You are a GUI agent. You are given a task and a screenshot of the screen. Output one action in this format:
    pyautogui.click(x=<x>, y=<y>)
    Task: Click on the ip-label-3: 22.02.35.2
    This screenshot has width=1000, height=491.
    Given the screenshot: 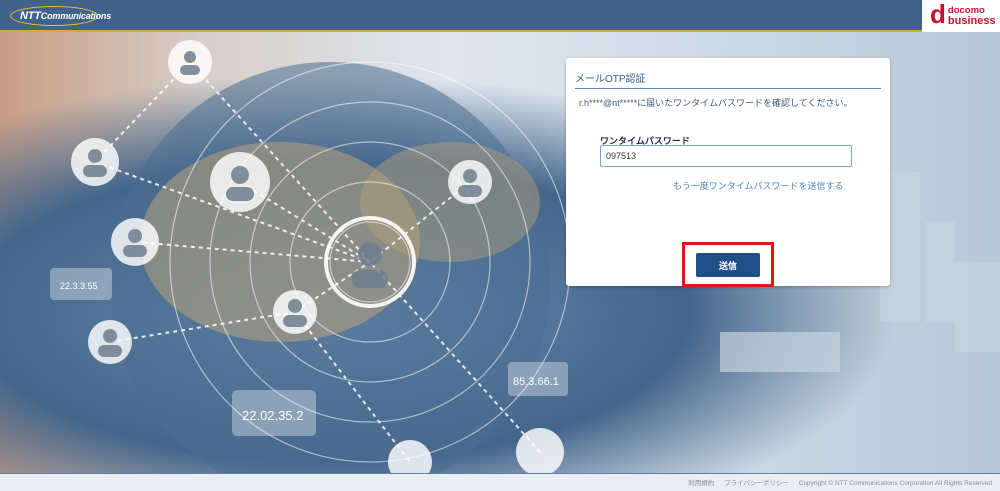 What is the action you would take?
    pyautogui.click(x=272, y=415)
    